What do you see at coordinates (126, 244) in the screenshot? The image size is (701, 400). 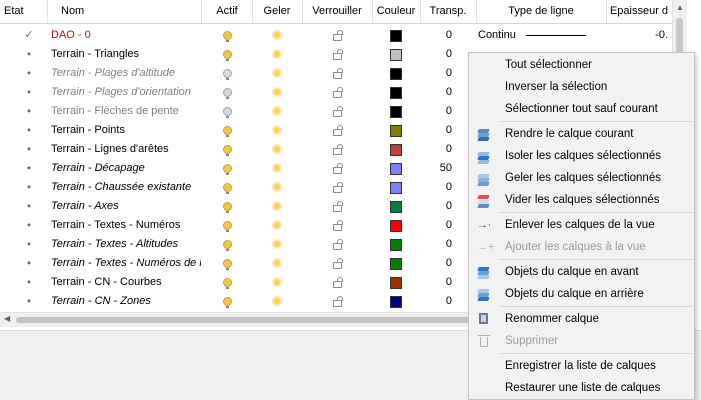 I see `layer-name: Terrain - Textes - Altitudes` at bounding box center [126, 244].